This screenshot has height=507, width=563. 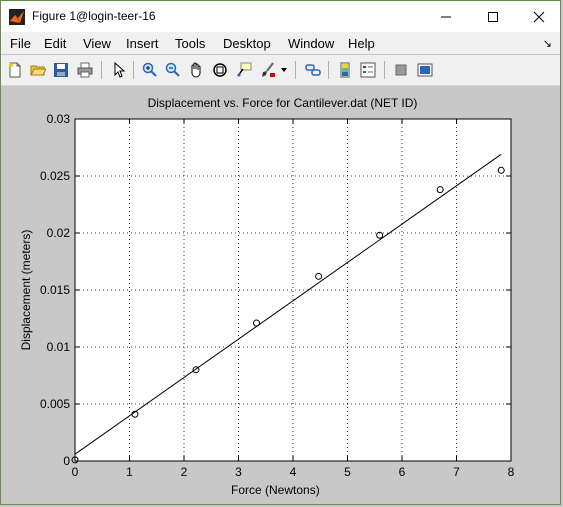 I want to click on y-tick-label: 0.03, so click(x=59, y=119).